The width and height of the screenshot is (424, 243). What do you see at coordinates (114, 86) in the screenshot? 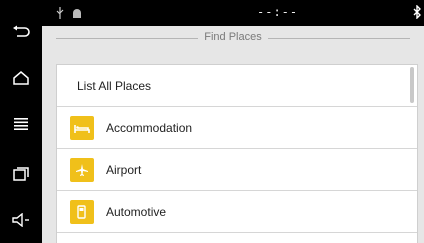
I see `list-item-label: List All Places` at bounding box center [114, 86].